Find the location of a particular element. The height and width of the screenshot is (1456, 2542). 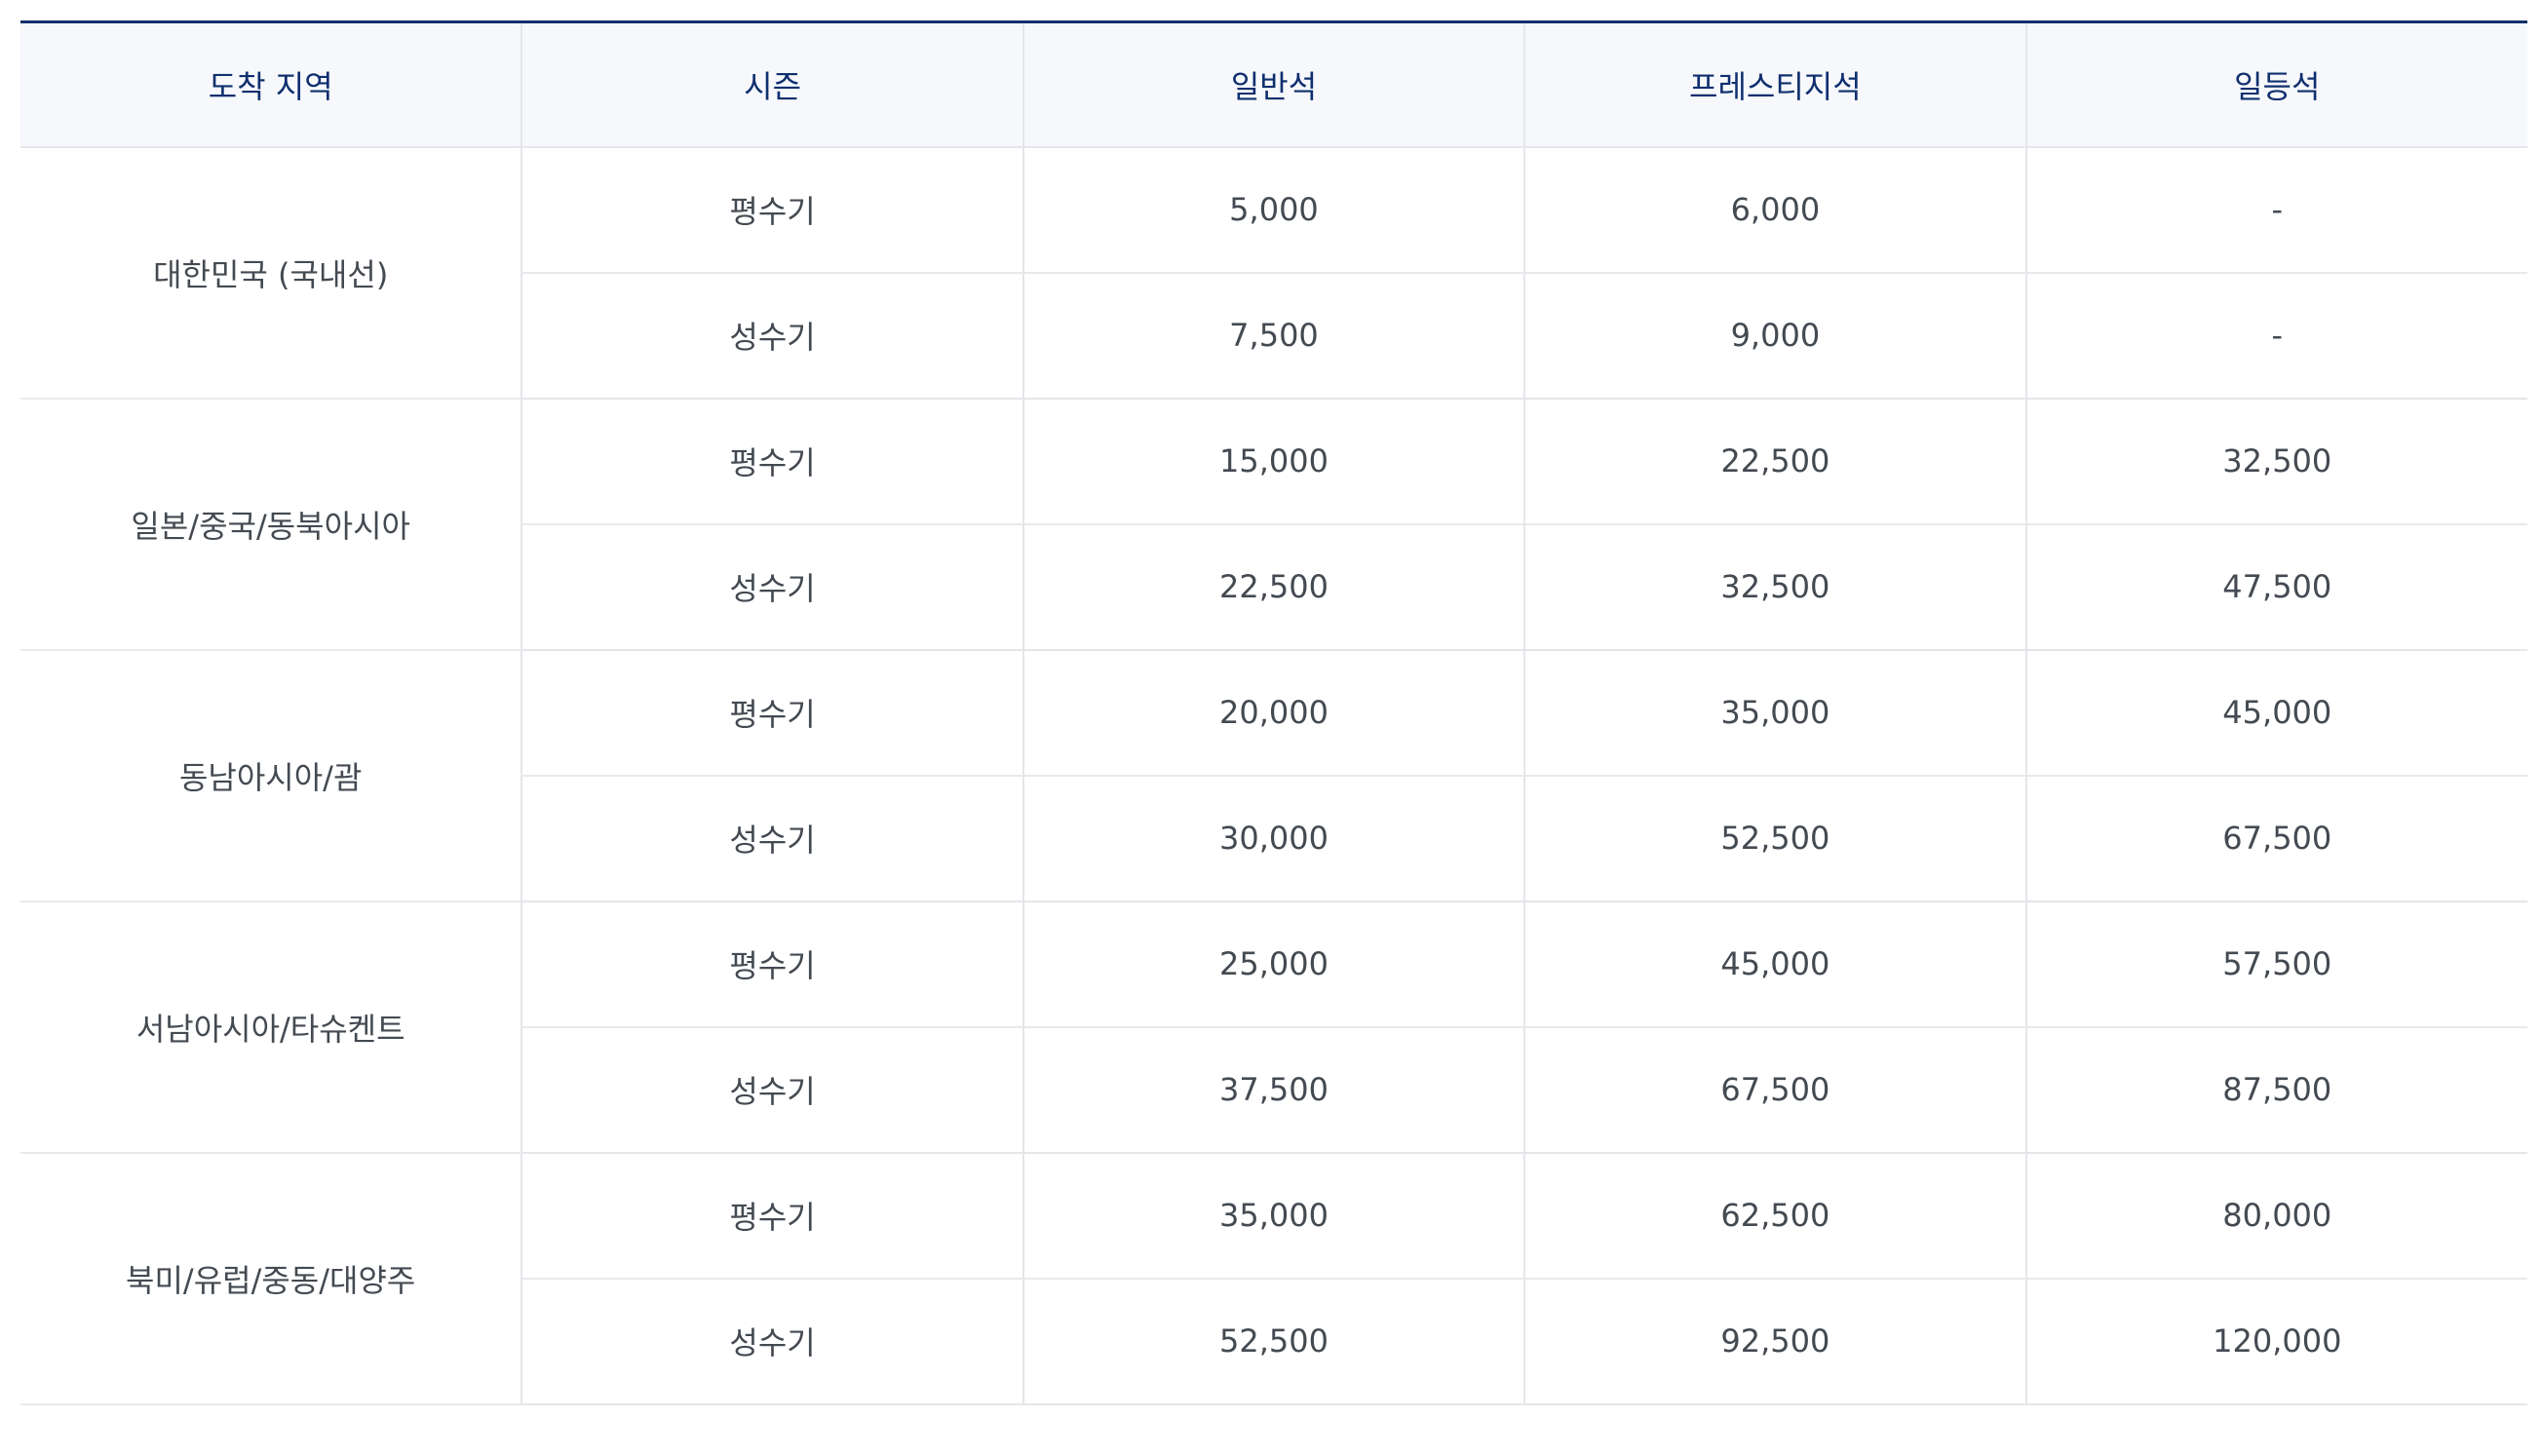

region-cell: 일본/중국/동북아시아 is located at coordinates (271, 524).